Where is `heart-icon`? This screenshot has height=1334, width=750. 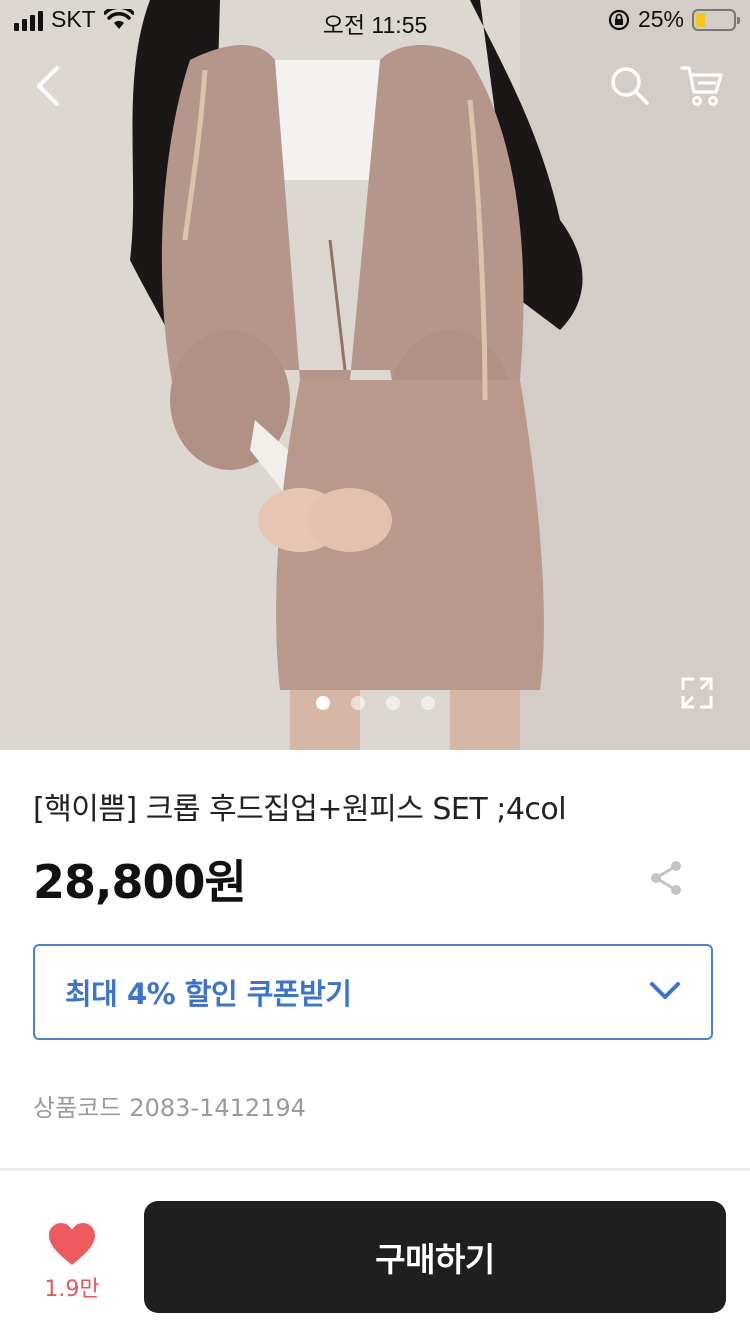
heart-icon is located at coordinates (72, 1244).